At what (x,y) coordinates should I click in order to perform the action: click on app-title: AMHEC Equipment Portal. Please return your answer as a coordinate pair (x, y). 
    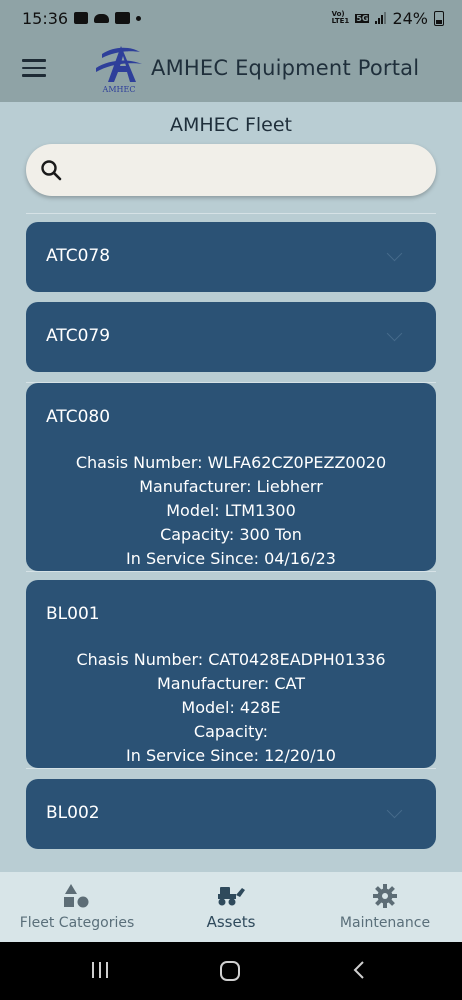
    Looking at the image, I should click on (285, 68).